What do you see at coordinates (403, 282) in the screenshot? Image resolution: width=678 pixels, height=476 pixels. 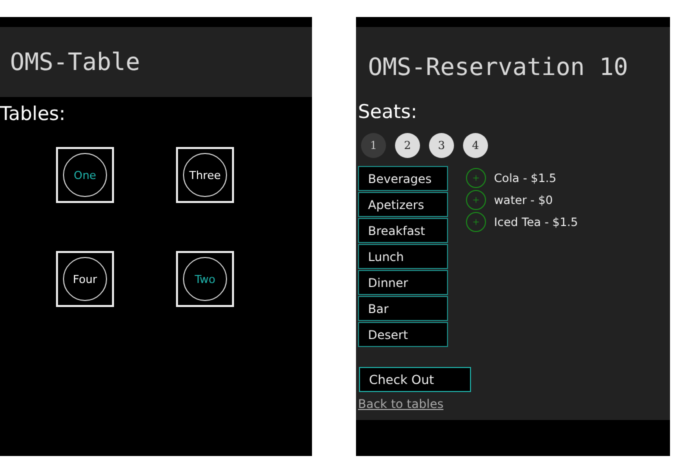 I see `category-button: Dinner` at bounding box center [403, 282].